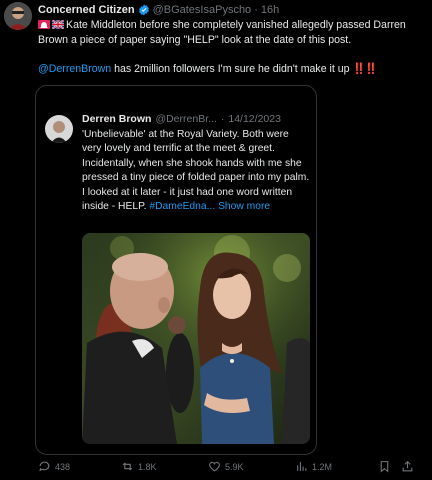 Image resolution: width=432 pixels, height=480 pixels. What do you see at coordinates (44, 24) in the screenshot?
I see `alarm-emoji-icon` at bounding box center [44, 24].